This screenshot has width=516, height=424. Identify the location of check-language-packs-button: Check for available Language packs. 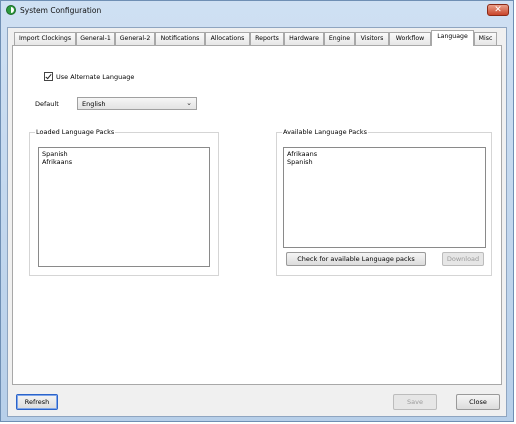
(356, 259).